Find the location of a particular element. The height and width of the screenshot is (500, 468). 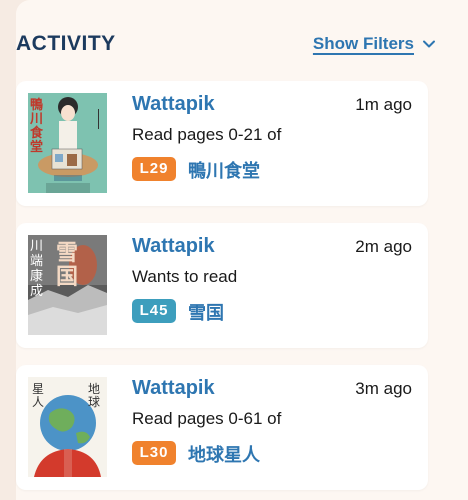

activity-time: 1m ago is located at coordinates (383, 104).